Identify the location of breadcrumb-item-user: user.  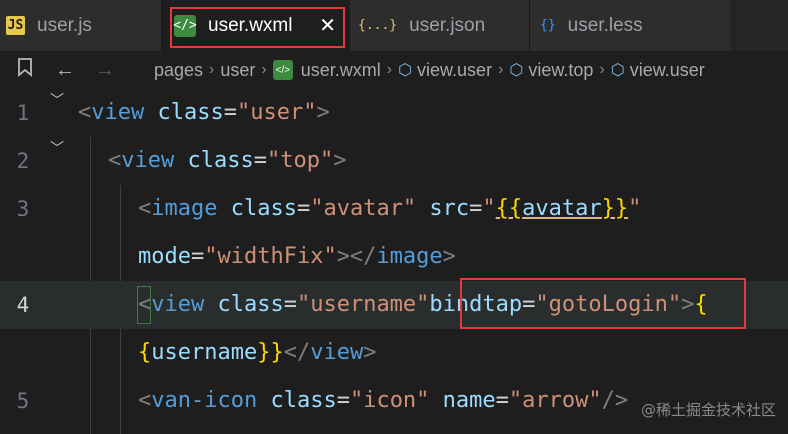
(237, 70).